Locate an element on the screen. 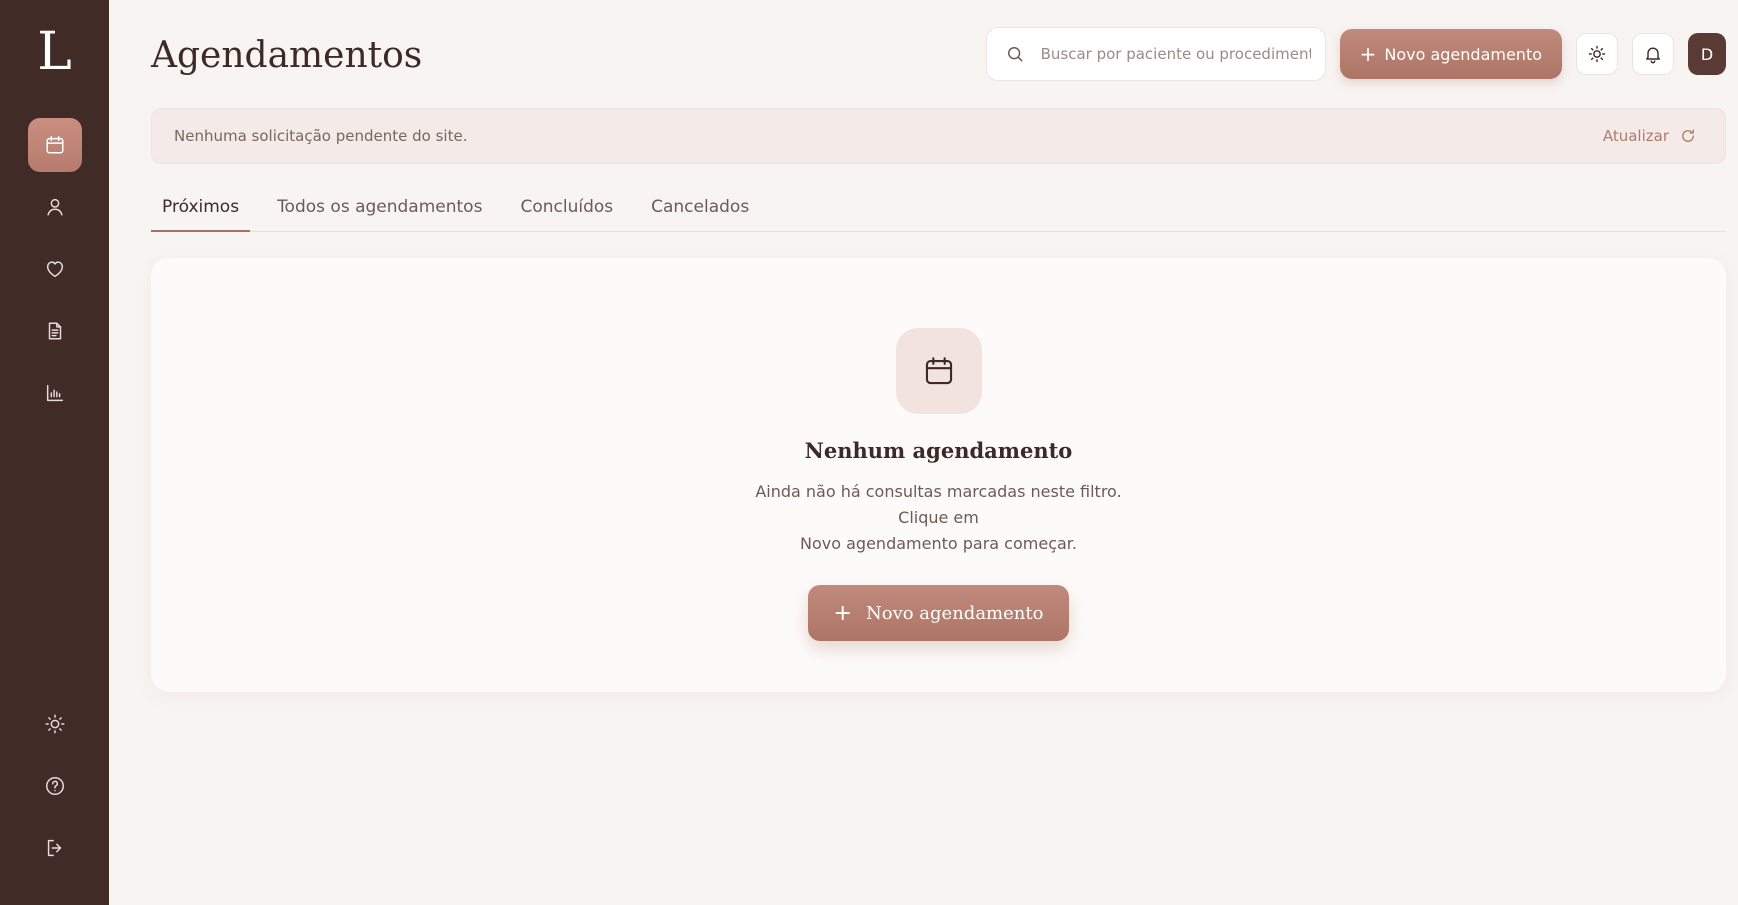  logo: L is located at coordinates (54, 52).